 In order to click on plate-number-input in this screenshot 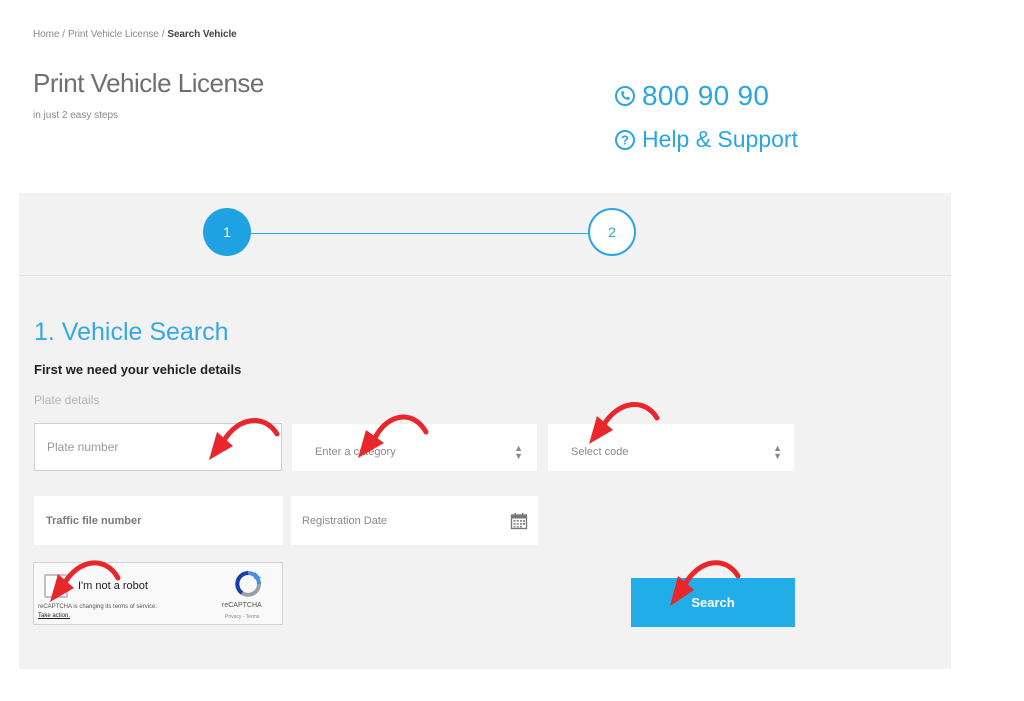, I will do `click(158, 447)`.